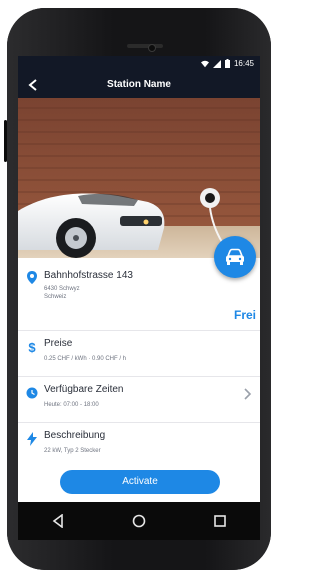 The height and width of the screenshot is (577, 320). Describe the element at coordinates (32, 393) in the screenshot. I see `clock-icon` at that location.